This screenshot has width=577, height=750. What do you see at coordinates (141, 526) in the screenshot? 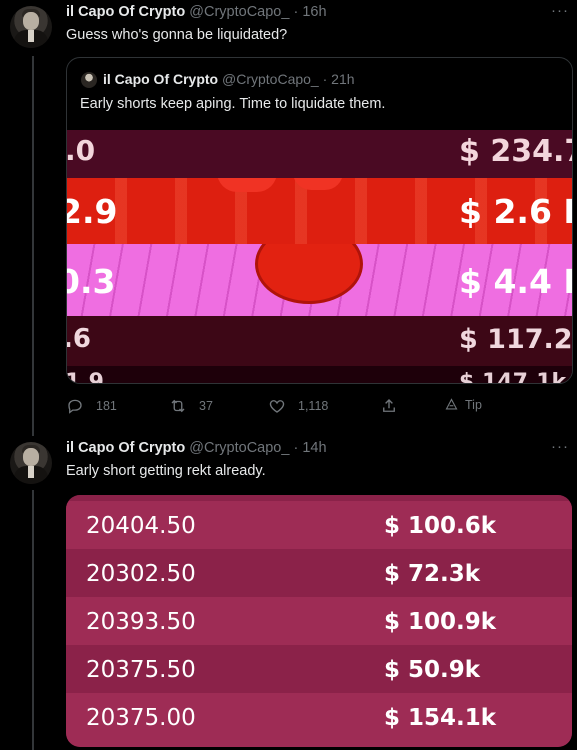
I see `price-cell: 20404.50` at bounding box center [141, 526].